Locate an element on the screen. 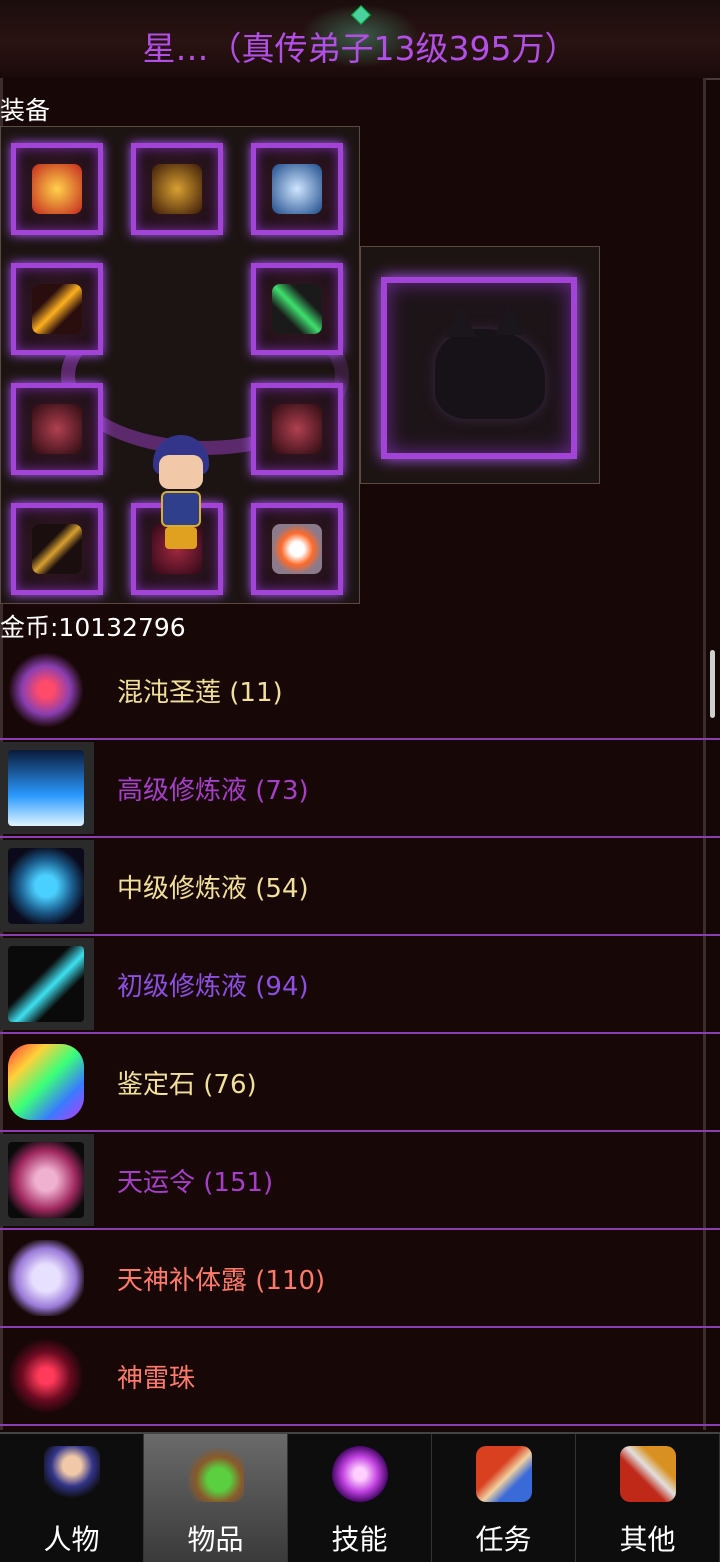  helmet-icon is located at coordinates (57, 189).